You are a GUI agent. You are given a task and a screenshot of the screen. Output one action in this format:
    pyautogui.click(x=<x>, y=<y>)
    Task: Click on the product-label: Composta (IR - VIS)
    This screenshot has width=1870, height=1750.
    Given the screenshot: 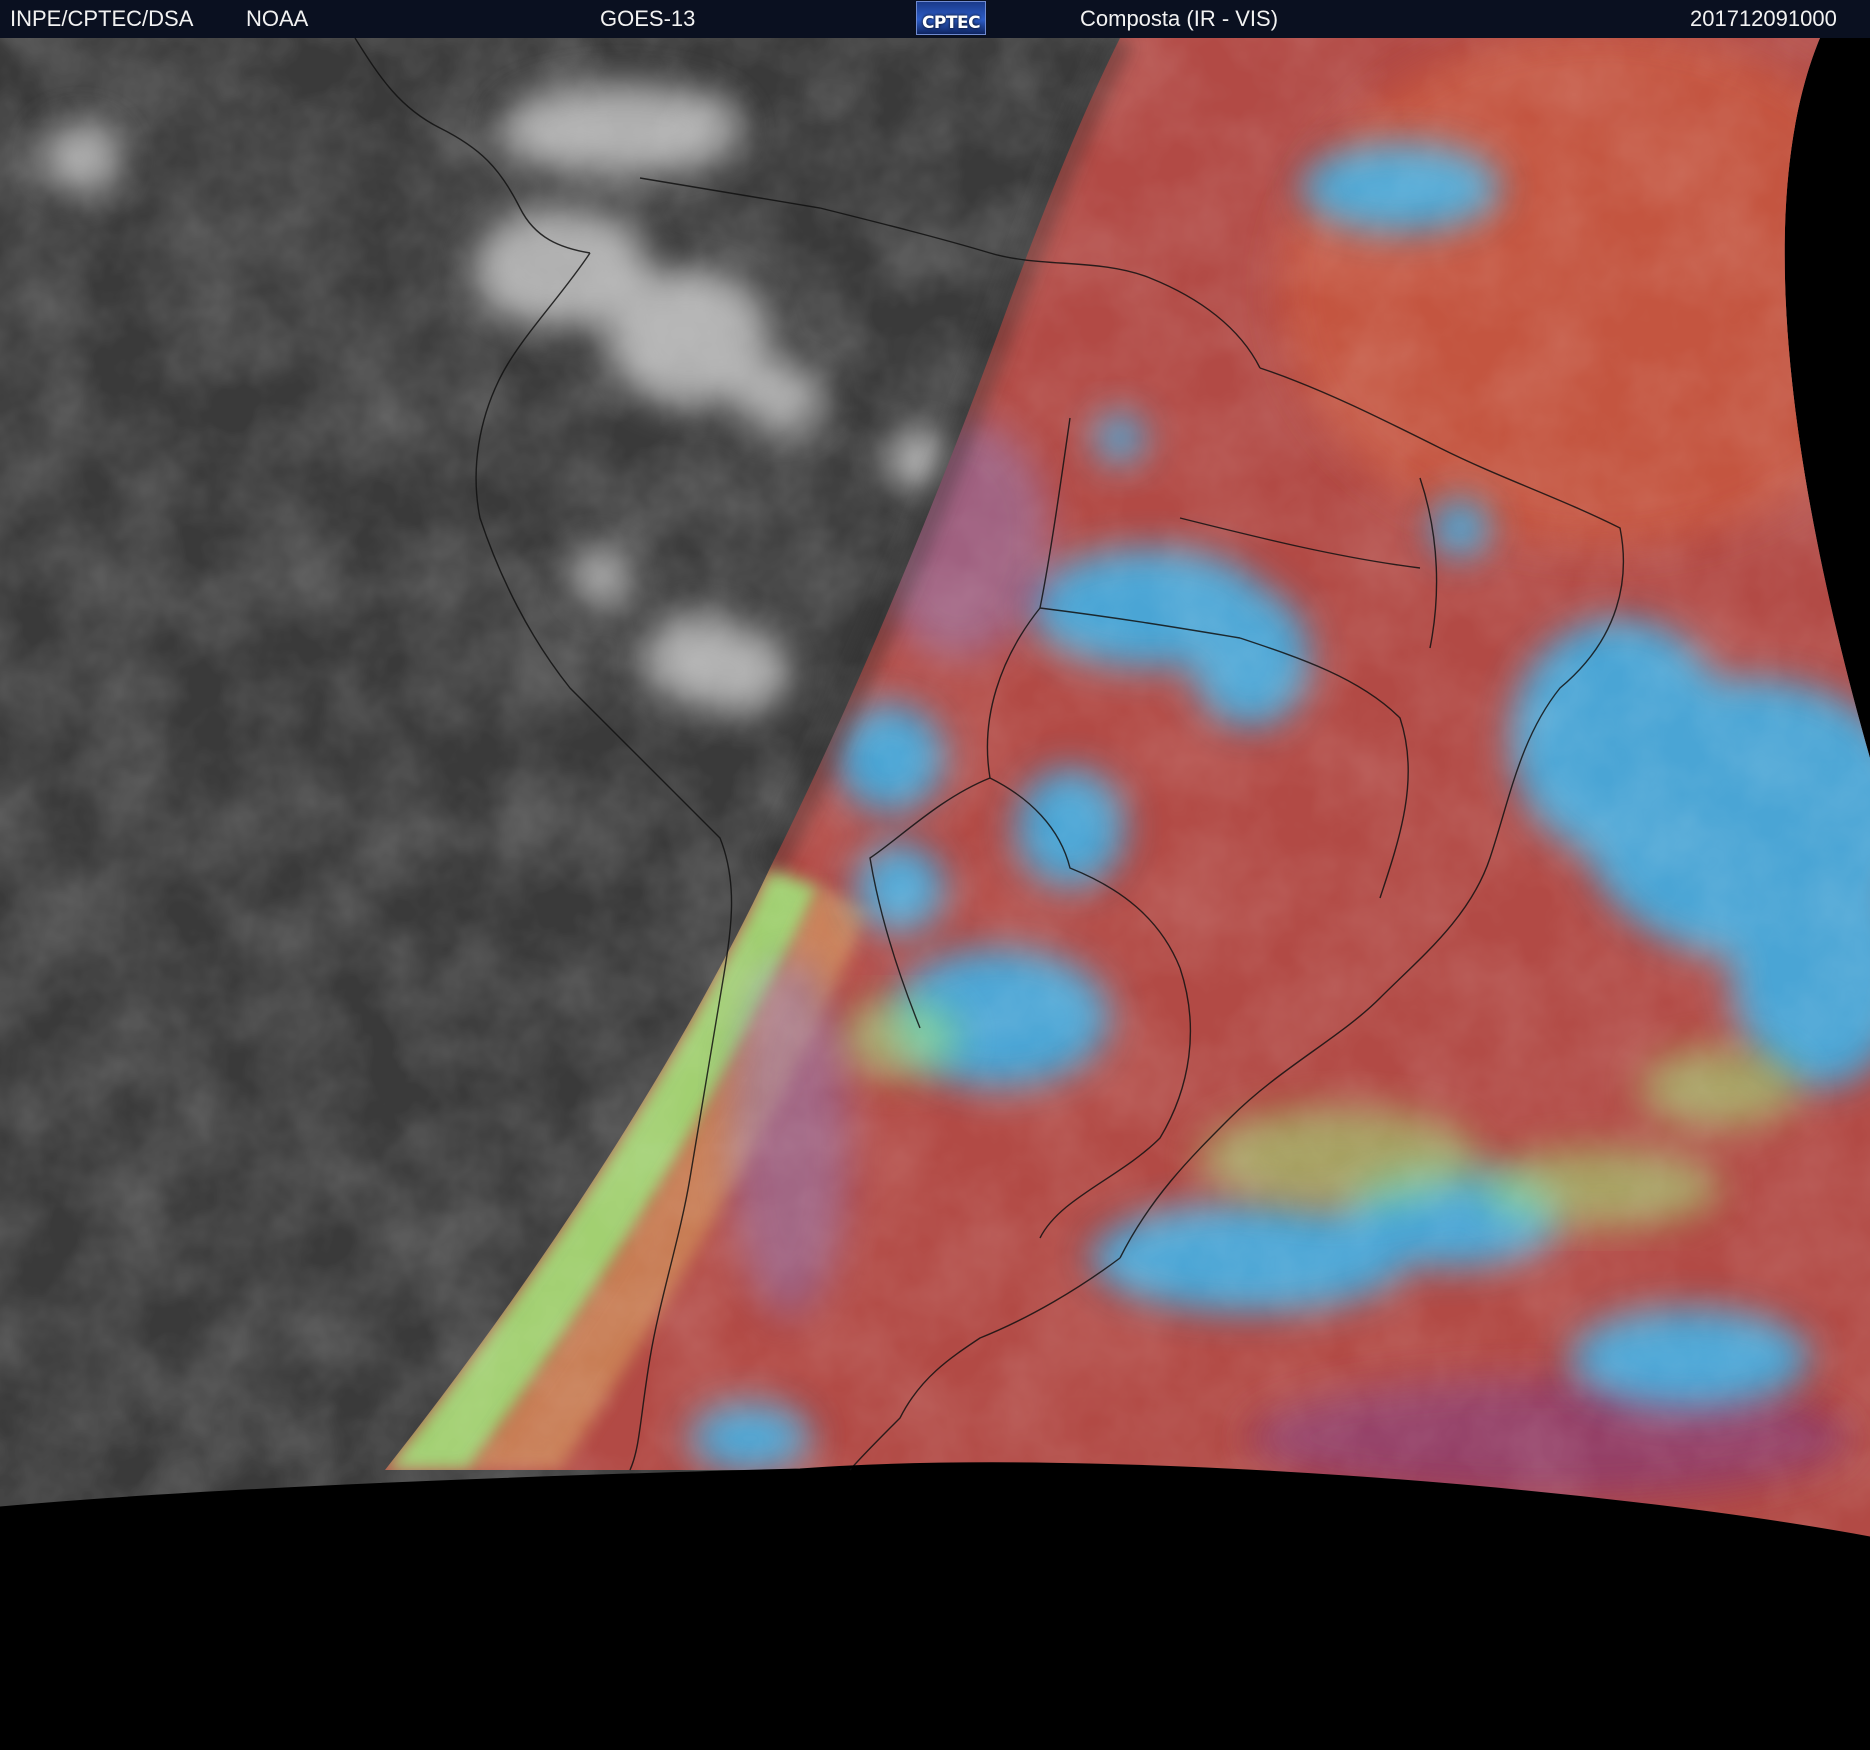 What is the action you would take?
    pyautogui.click(x=1179, y=18)
    